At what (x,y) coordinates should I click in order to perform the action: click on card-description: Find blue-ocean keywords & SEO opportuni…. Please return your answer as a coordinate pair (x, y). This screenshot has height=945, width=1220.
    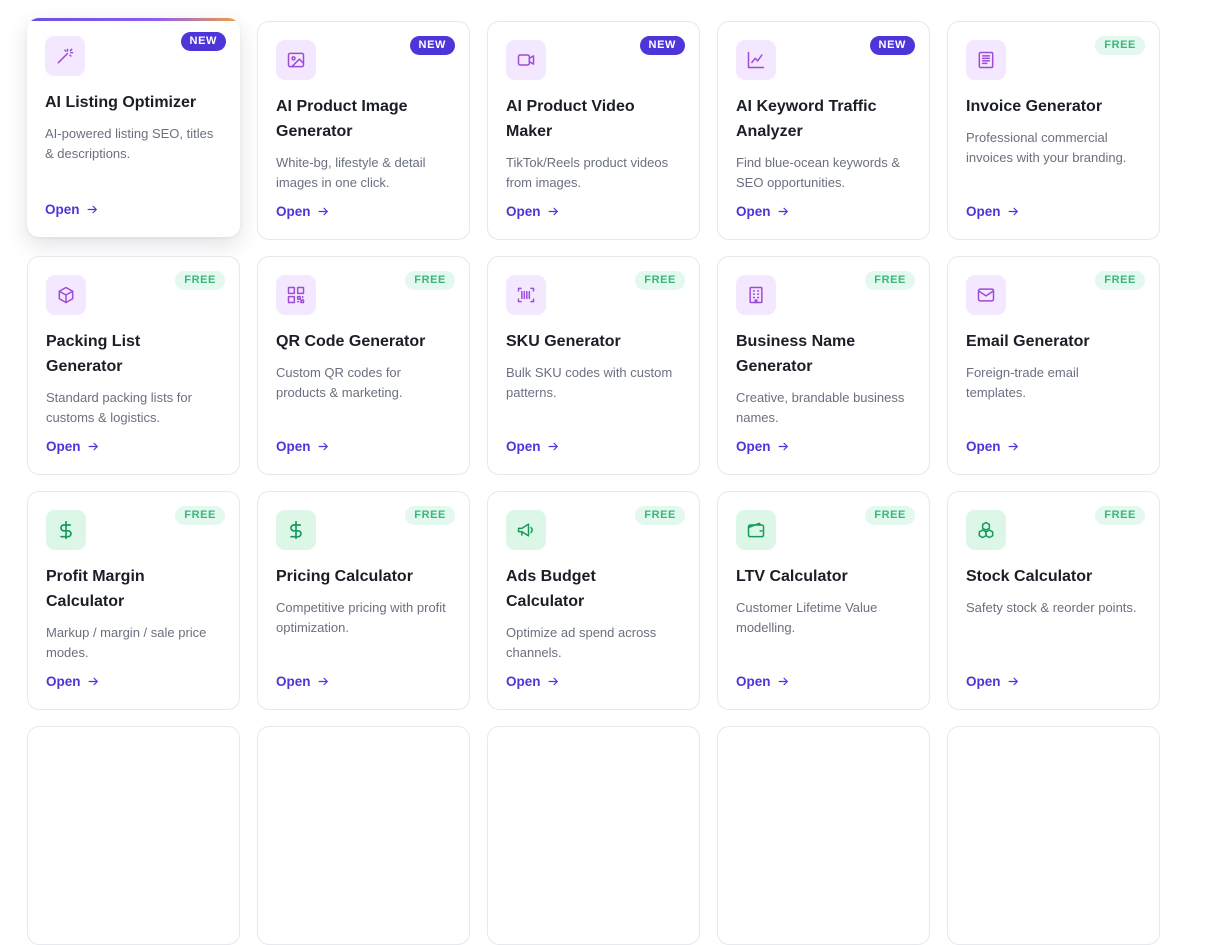
    Looking at the image, I should click on (818, 172).